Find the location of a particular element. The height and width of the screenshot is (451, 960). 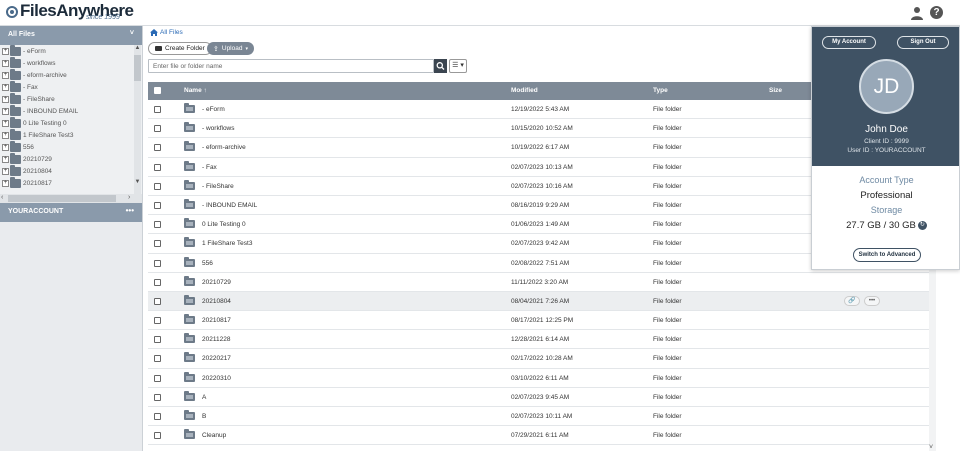

scroll-up-icon: ▲ is located at coordinates (137, 48).